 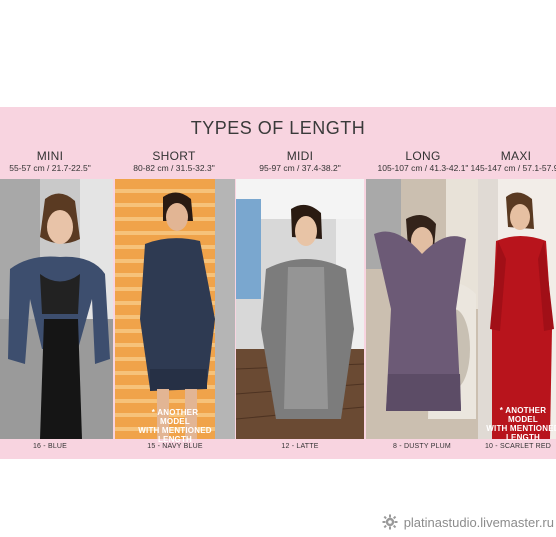 What do you see at coordinates (56, 309) in the screenshot?
I see `photo-mini` at bounding box center [56, 309].